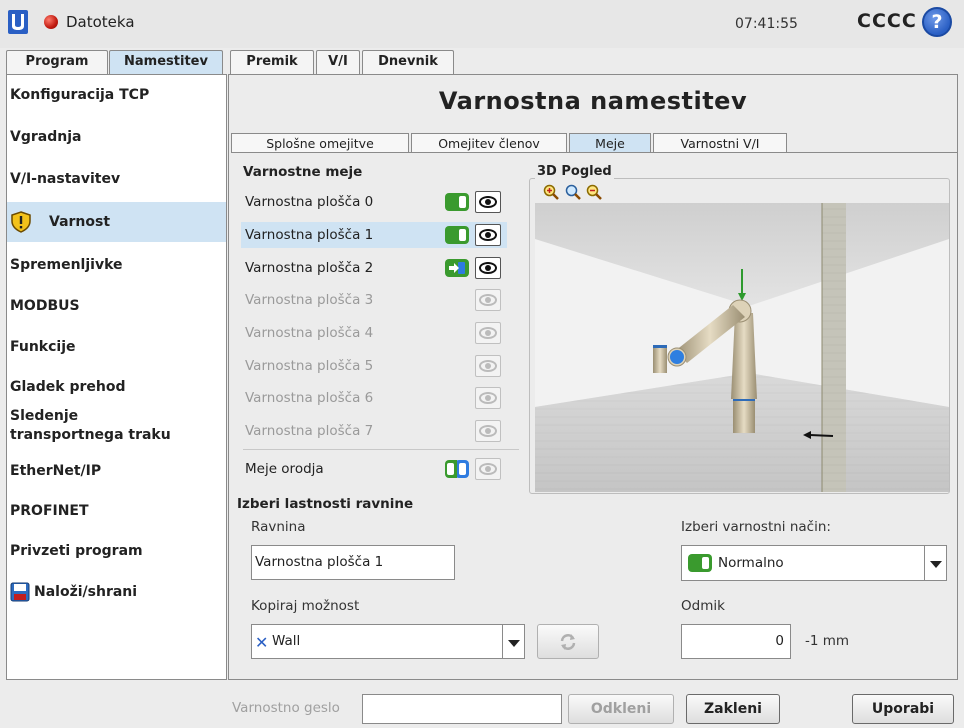 The image size is (964, 728). I want to click on offset-field: 0, so click(736, 641).